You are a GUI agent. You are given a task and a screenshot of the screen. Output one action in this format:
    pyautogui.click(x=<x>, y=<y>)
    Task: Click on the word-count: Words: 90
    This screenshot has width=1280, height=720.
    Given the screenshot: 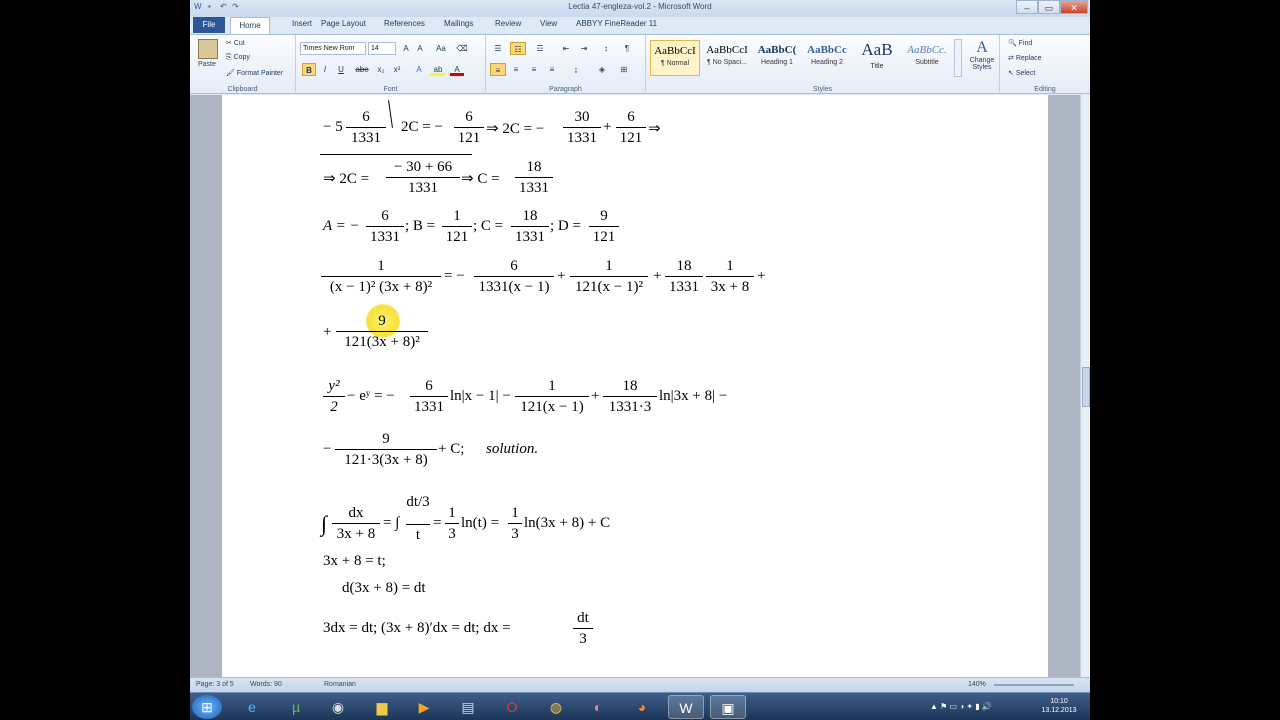 What is the action you would take?
    pyautogui.click(x=266, y=684)
    